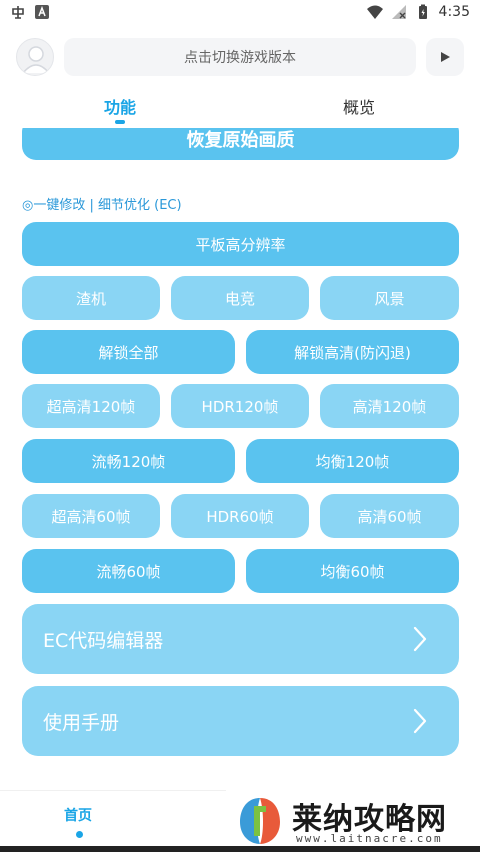 This screenshot has height=852, width=480. Describe the element at coordinates (91, 516) in the screenshot. I see `ultra-hd-60-button: 超高清60帧` at that location.